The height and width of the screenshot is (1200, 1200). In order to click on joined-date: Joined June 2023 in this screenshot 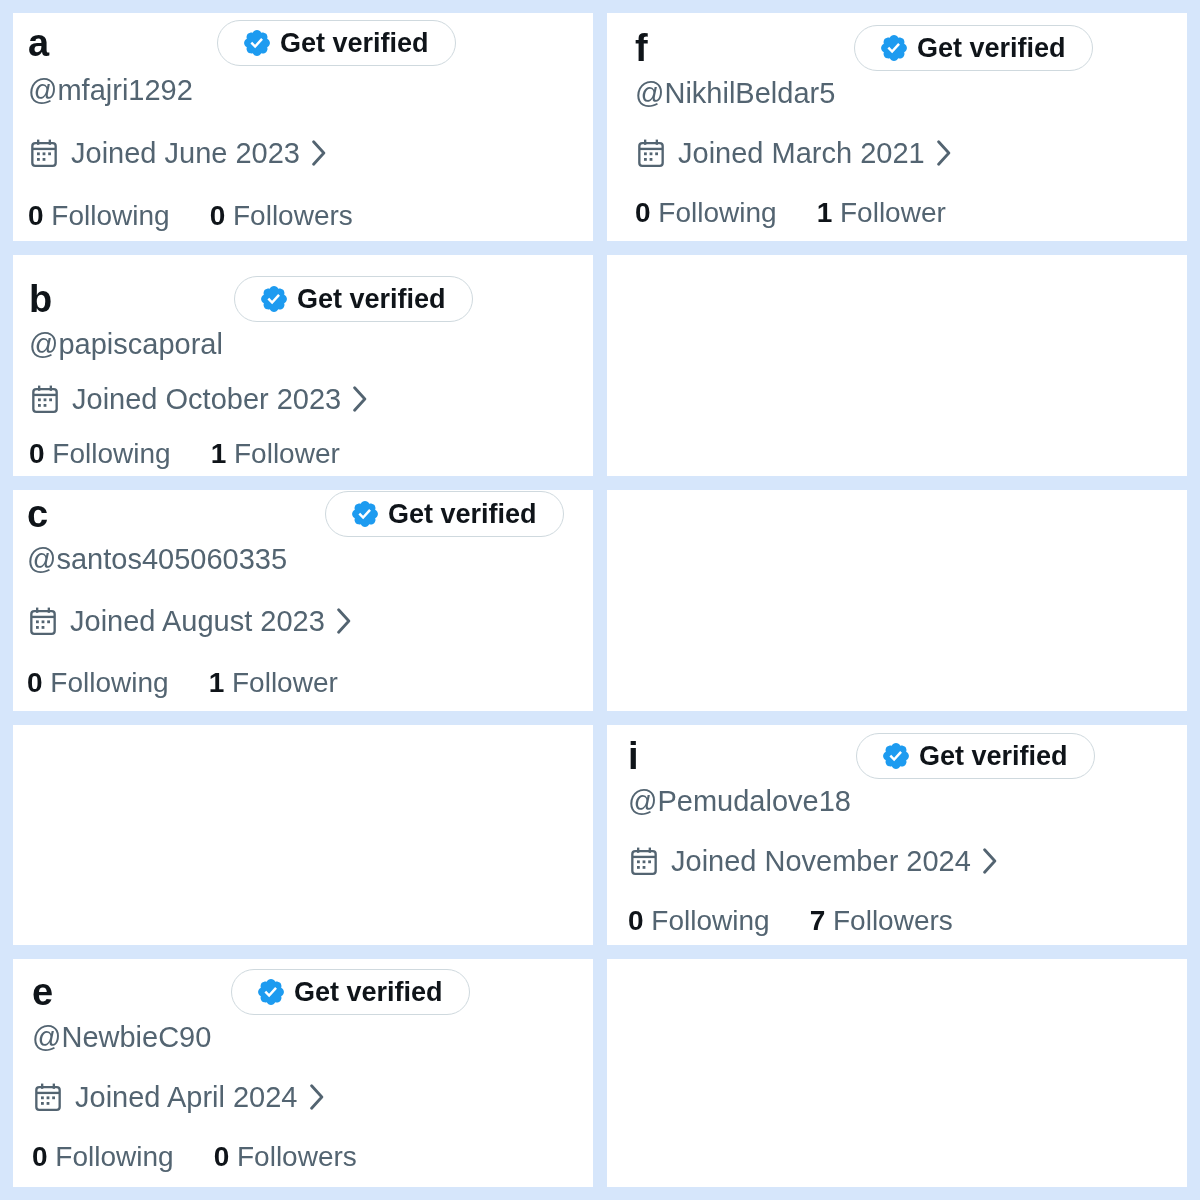, I will do `click(185, 153)`.